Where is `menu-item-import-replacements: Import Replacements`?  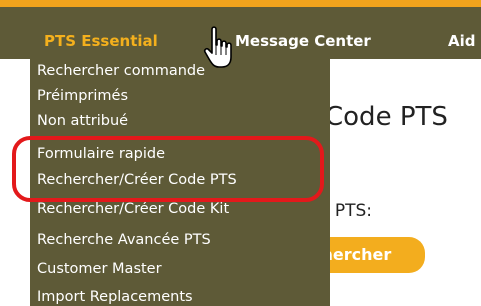
menu-item-import-replacements: Import Replacements is located at coordinates (115, 296).